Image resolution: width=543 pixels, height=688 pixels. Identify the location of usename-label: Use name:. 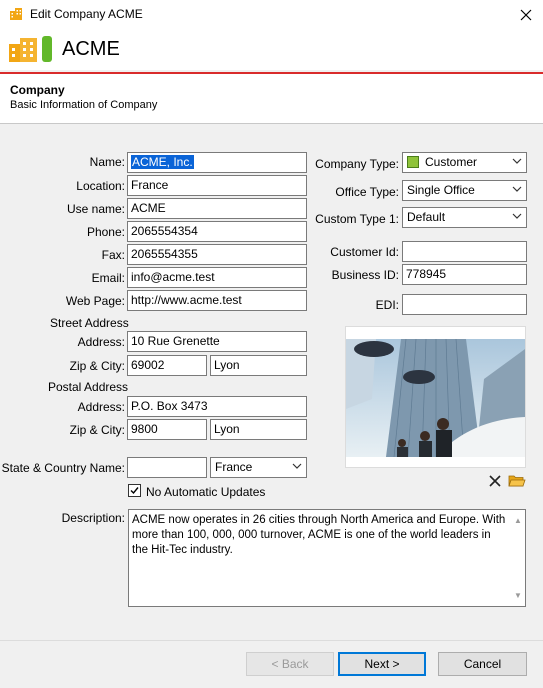
(95, 209).